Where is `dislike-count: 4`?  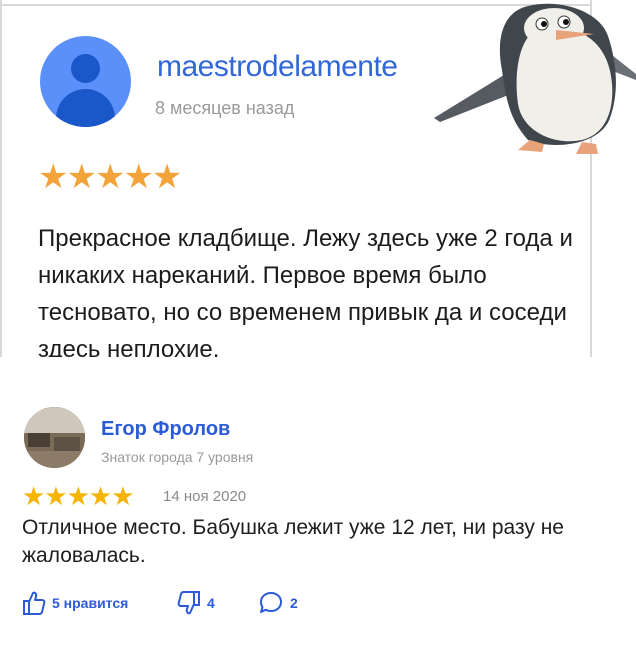 dislike-count: 4 is located at coordinates (211, 603).